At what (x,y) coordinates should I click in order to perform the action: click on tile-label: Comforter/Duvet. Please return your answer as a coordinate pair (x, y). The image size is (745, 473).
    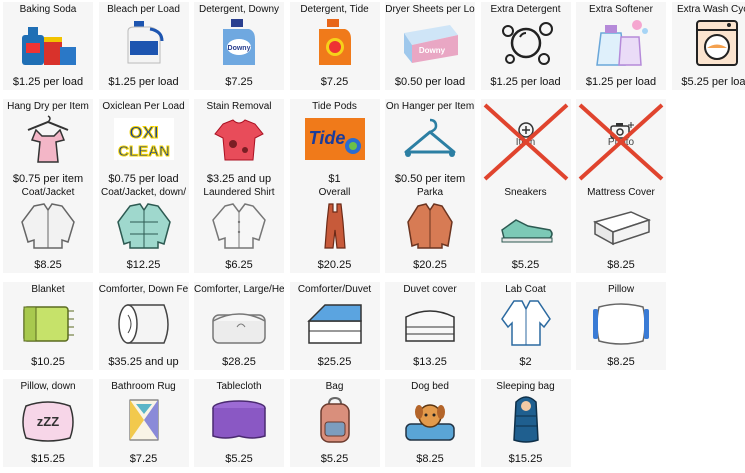
    Looking at the image, I should click on (334, 289).